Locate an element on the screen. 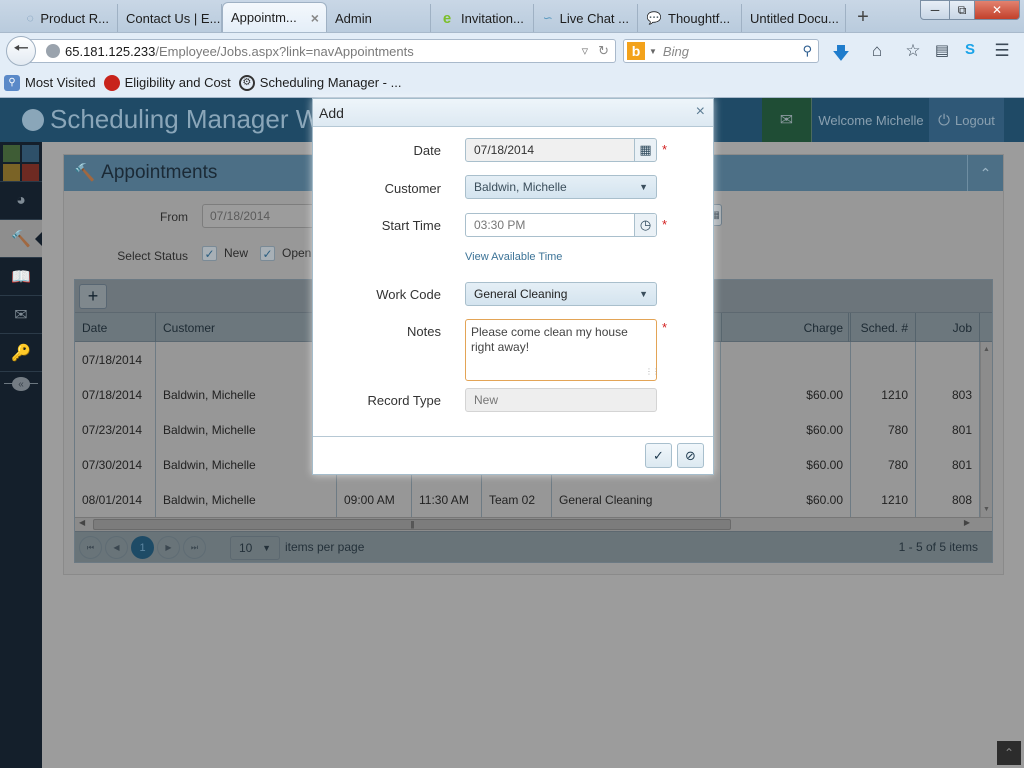 Image resolution: width=1024 pixels, height=768 pixels. bookmark-label: Eligibility and Cost is located at coordinates (177, 82).